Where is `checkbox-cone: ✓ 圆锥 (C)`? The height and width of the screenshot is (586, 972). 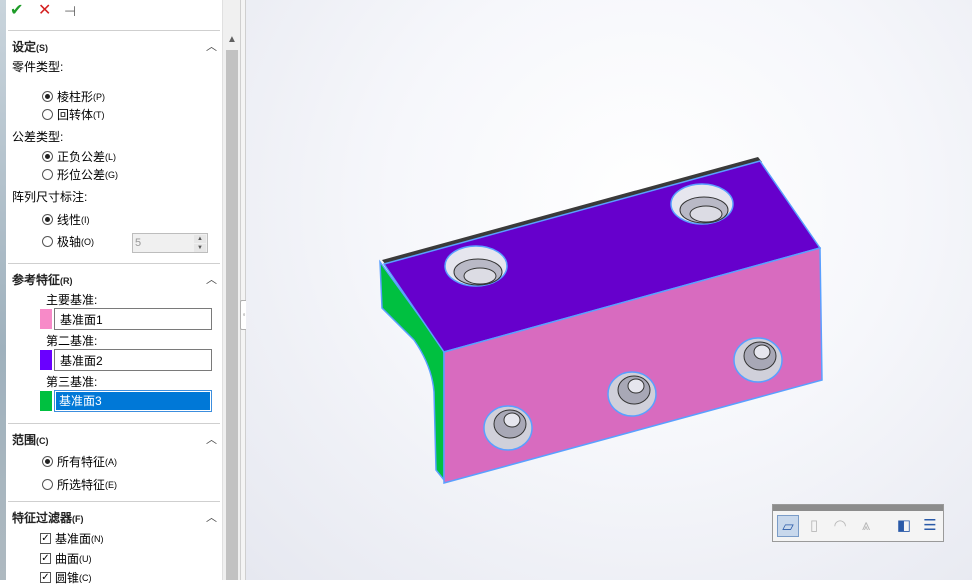
checkbox-cone: ✓ 圆锥 (C) is located at coordinates (66, 577).